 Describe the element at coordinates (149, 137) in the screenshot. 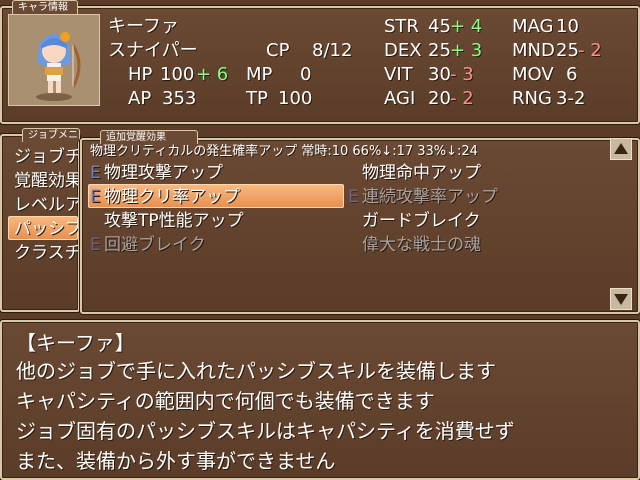

I see `passive-skill-tab: 追加覚醒効果` at that location.